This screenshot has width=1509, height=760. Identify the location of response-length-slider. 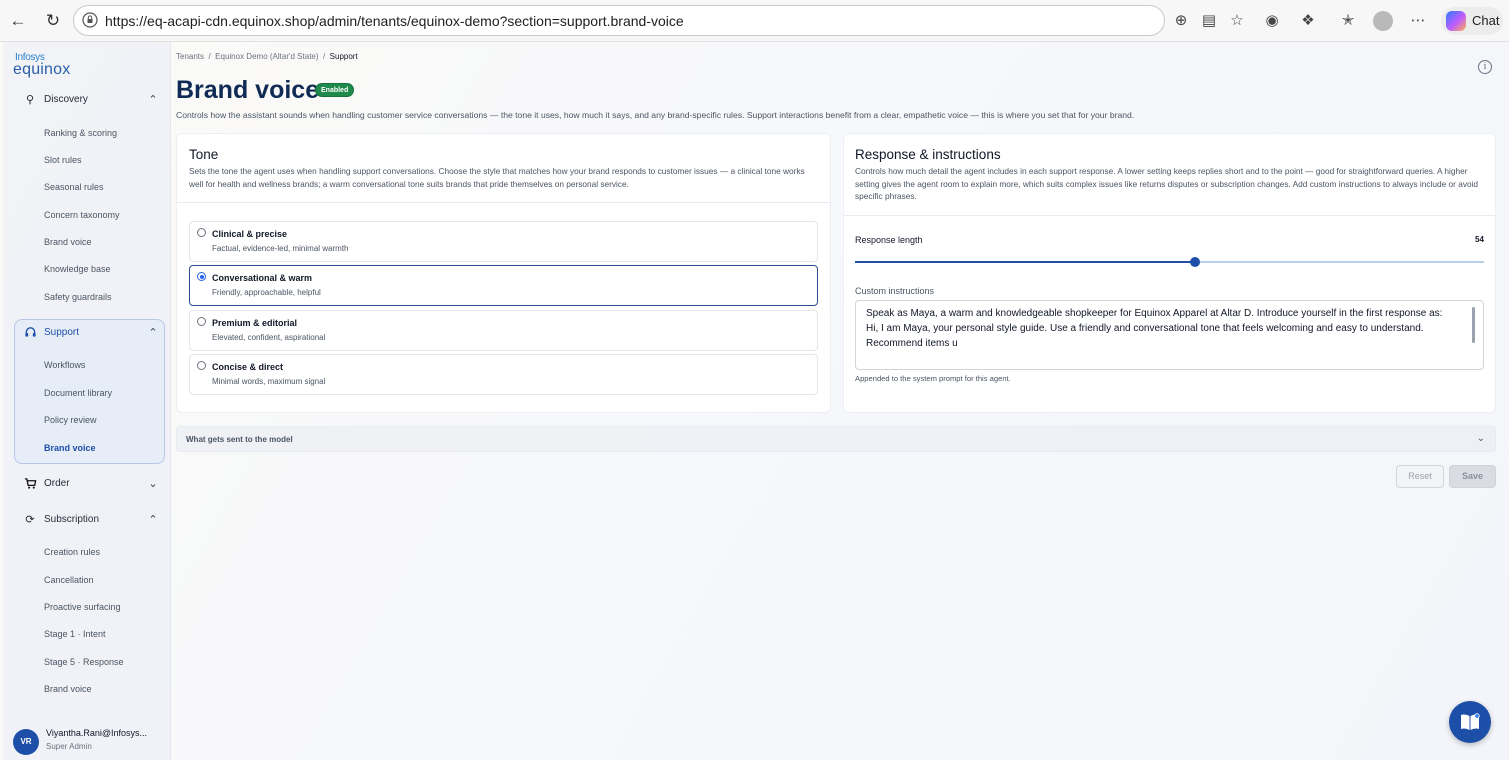
(1169, 262).